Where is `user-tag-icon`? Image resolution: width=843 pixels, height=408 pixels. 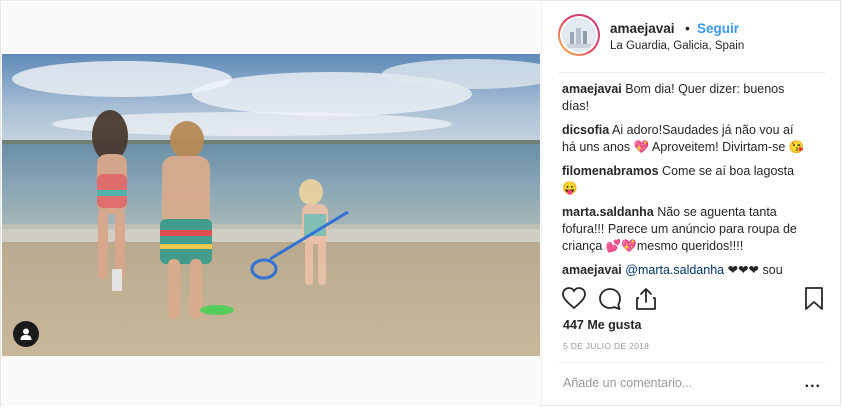
user-tag-icon is located at coordinates (26, 334).